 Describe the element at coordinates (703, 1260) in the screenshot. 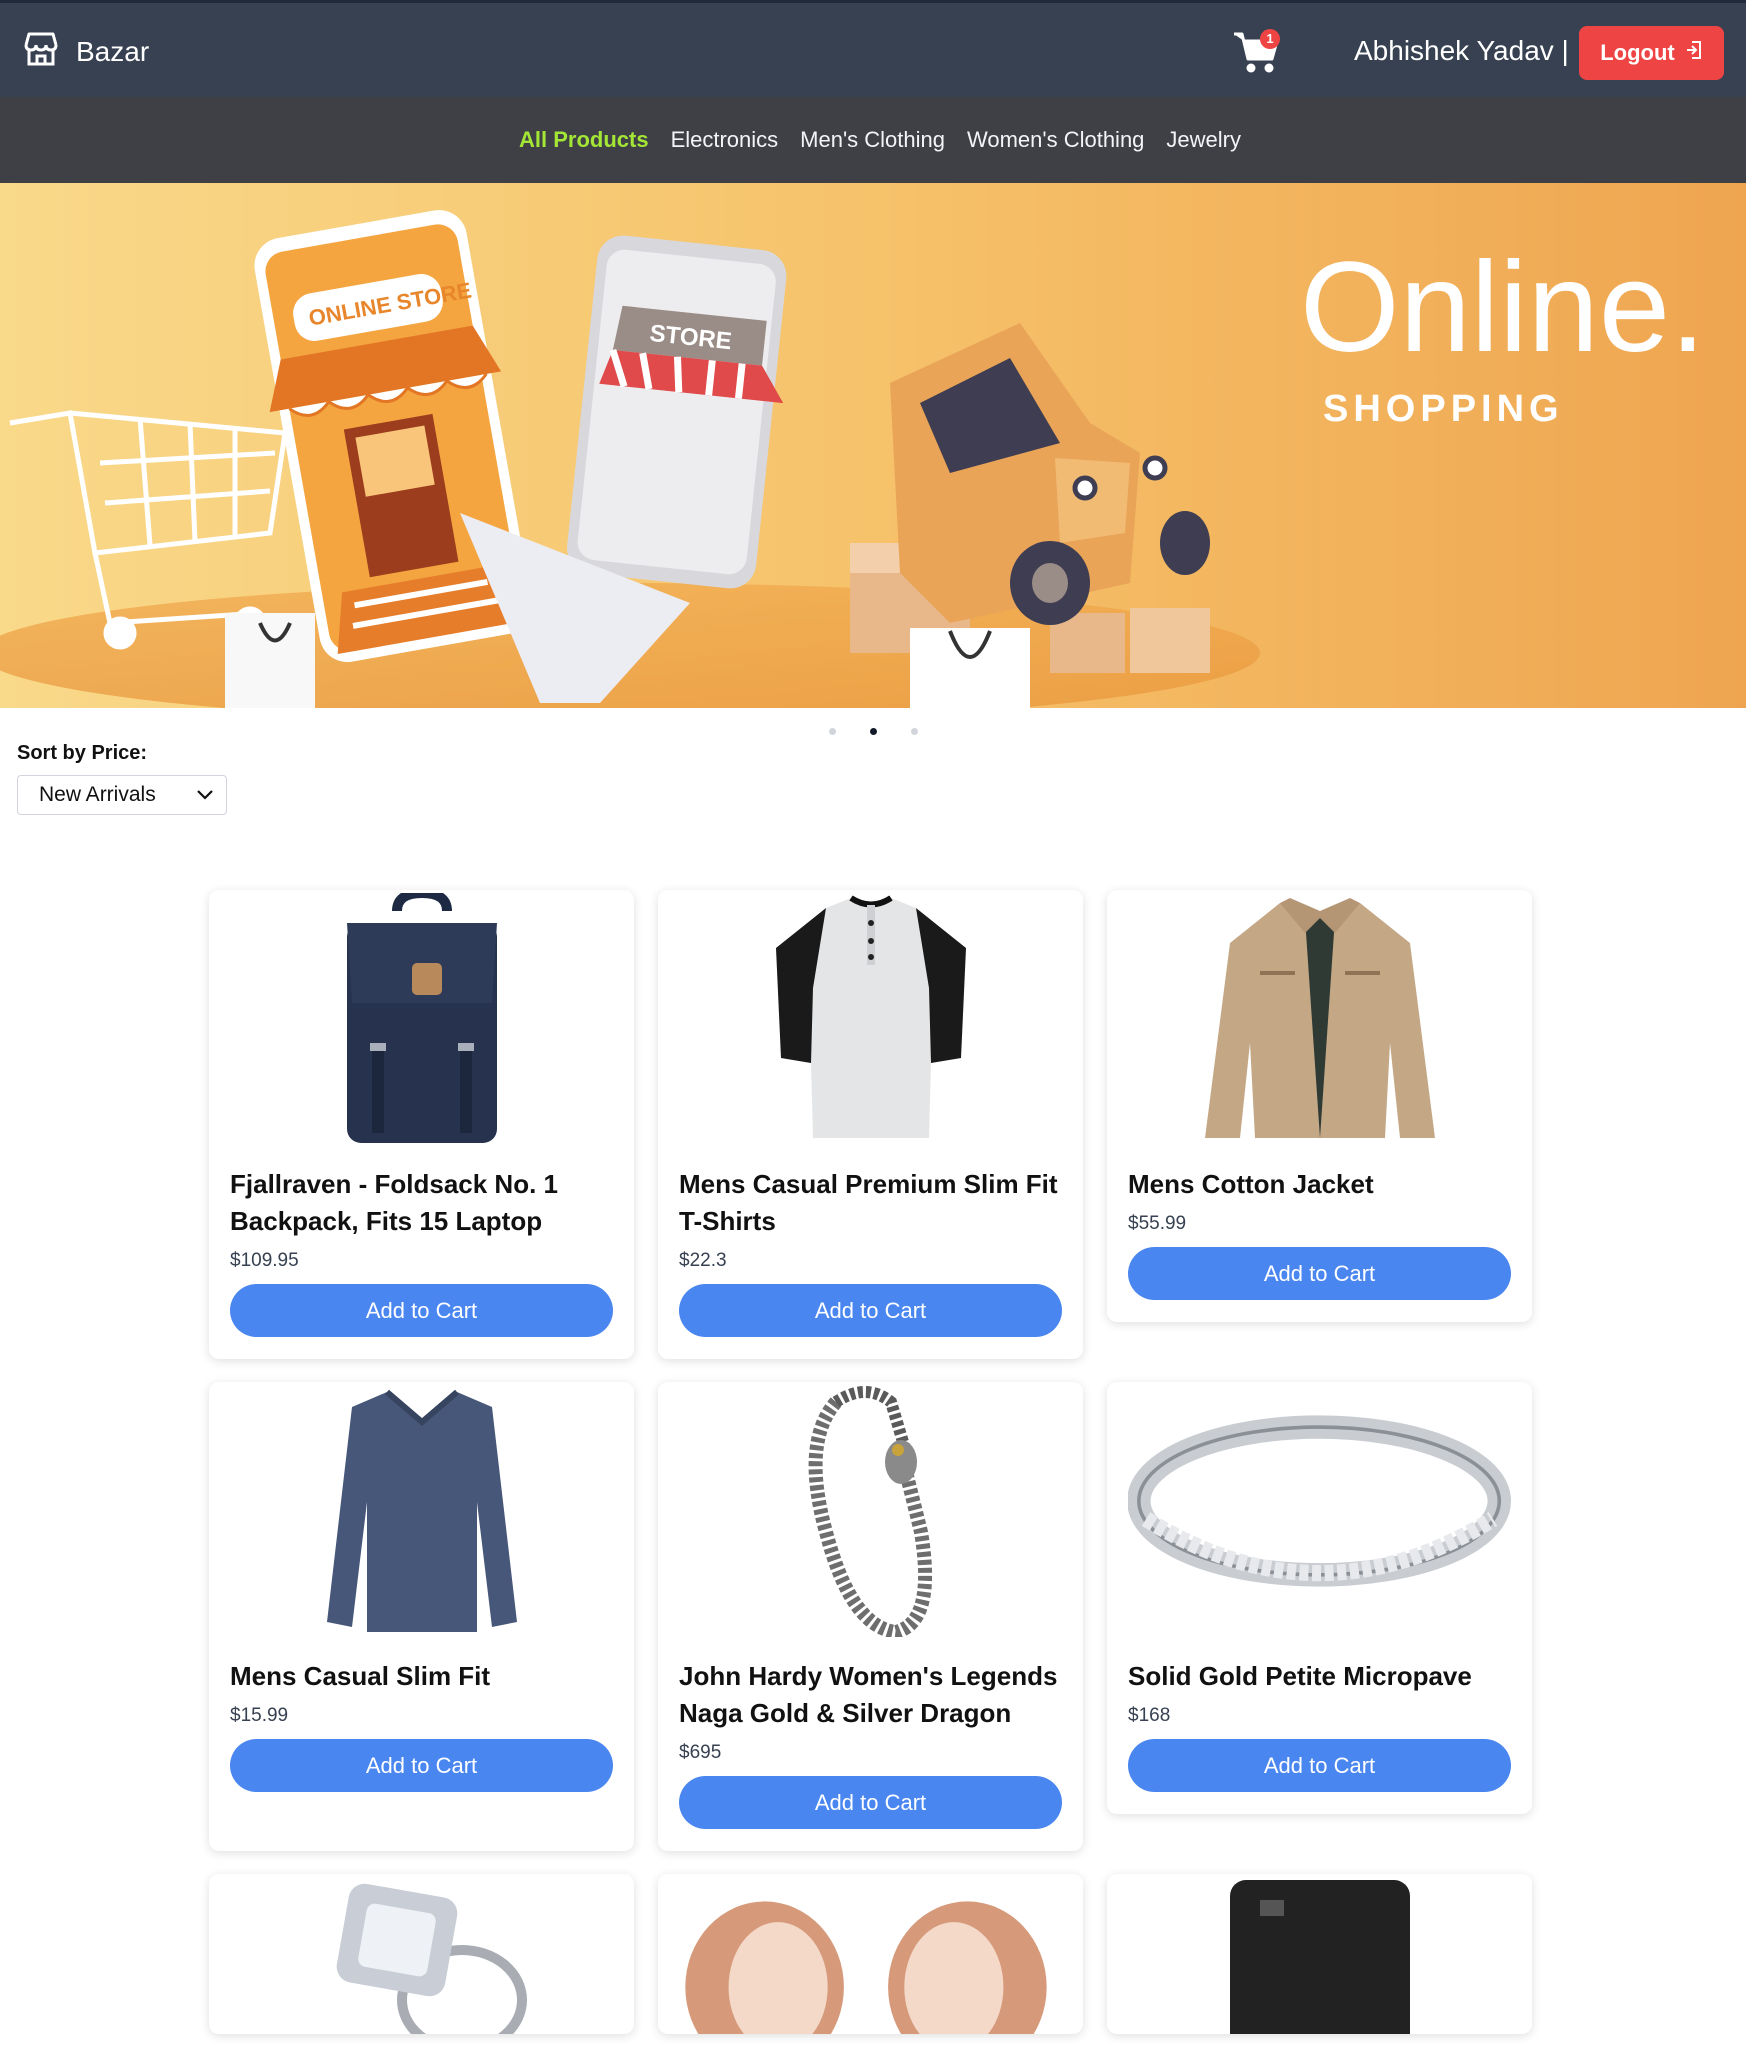

I see `product-price: $22.3` at that location.